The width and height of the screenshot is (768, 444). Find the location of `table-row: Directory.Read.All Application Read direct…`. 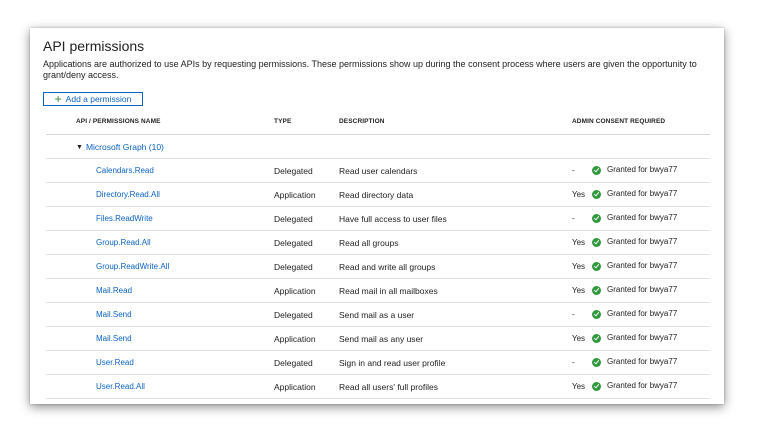

table-row: Directory.Read.All Application Read direct… is located at coordinates (377, 195).